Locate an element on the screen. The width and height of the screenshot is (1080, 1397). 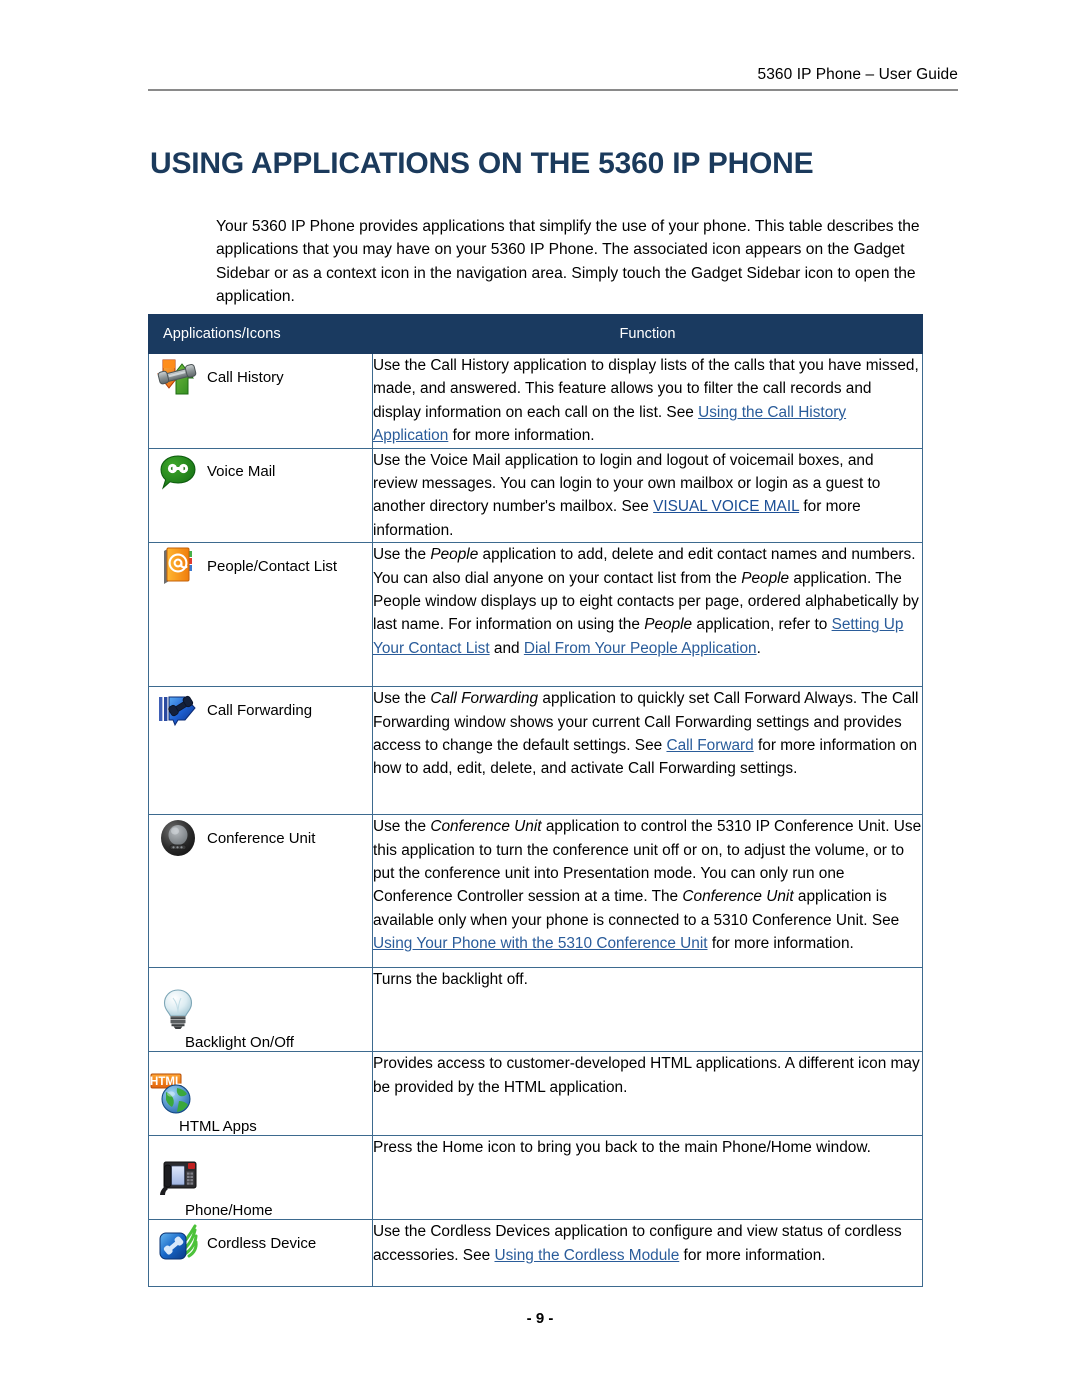
body-text: . is located at coordinates (758, 648).